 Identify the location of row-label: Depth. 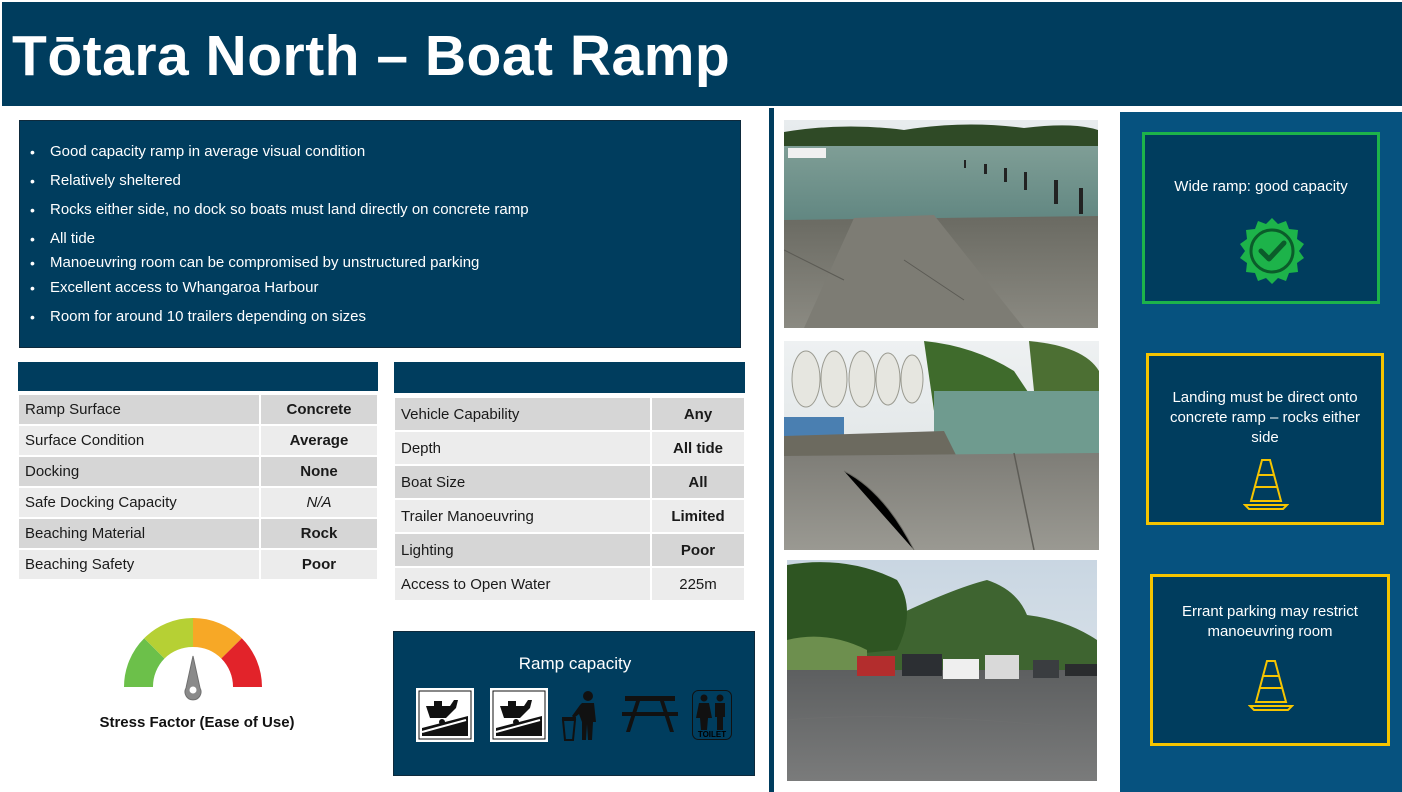
(522, 448).